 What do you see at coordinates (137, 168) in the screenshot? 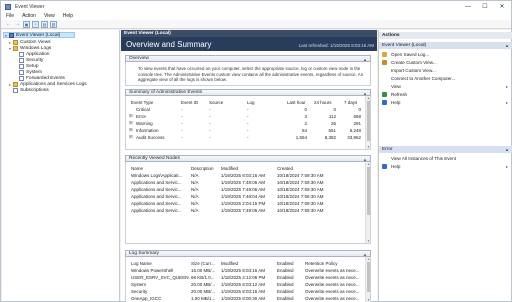
I see `col-name: Name` at bounding box center [137, 168].